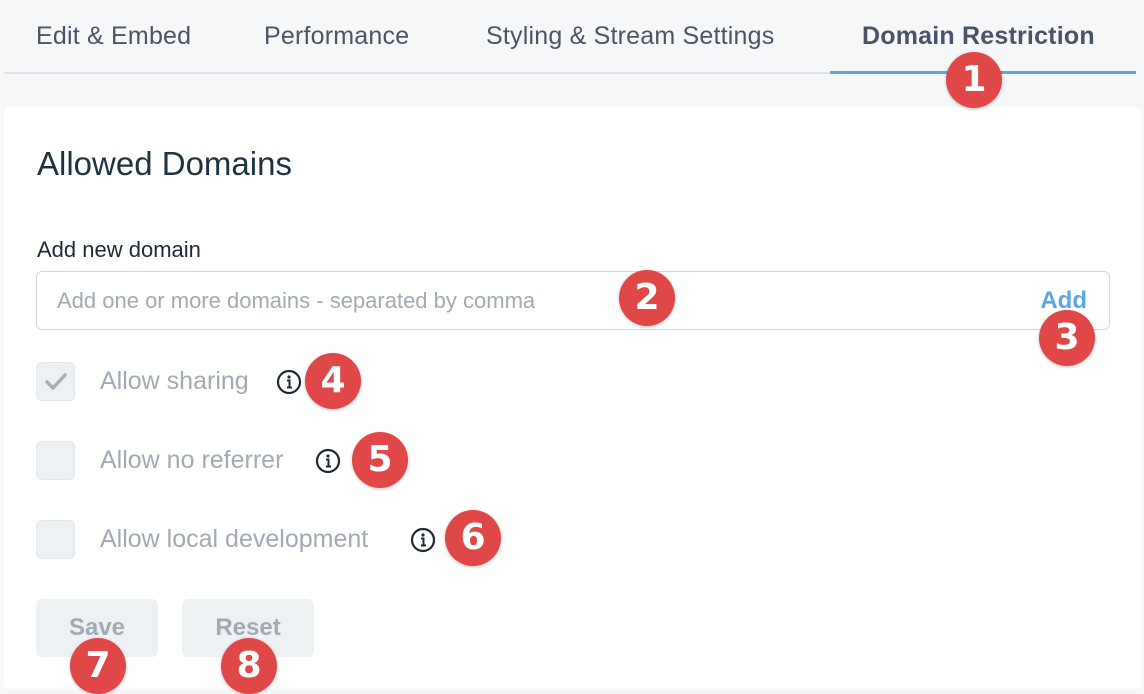 This screenshot has height=694, width=1144. I want to click on allow-sharing-label: Allow sharing, so click(174, 381).